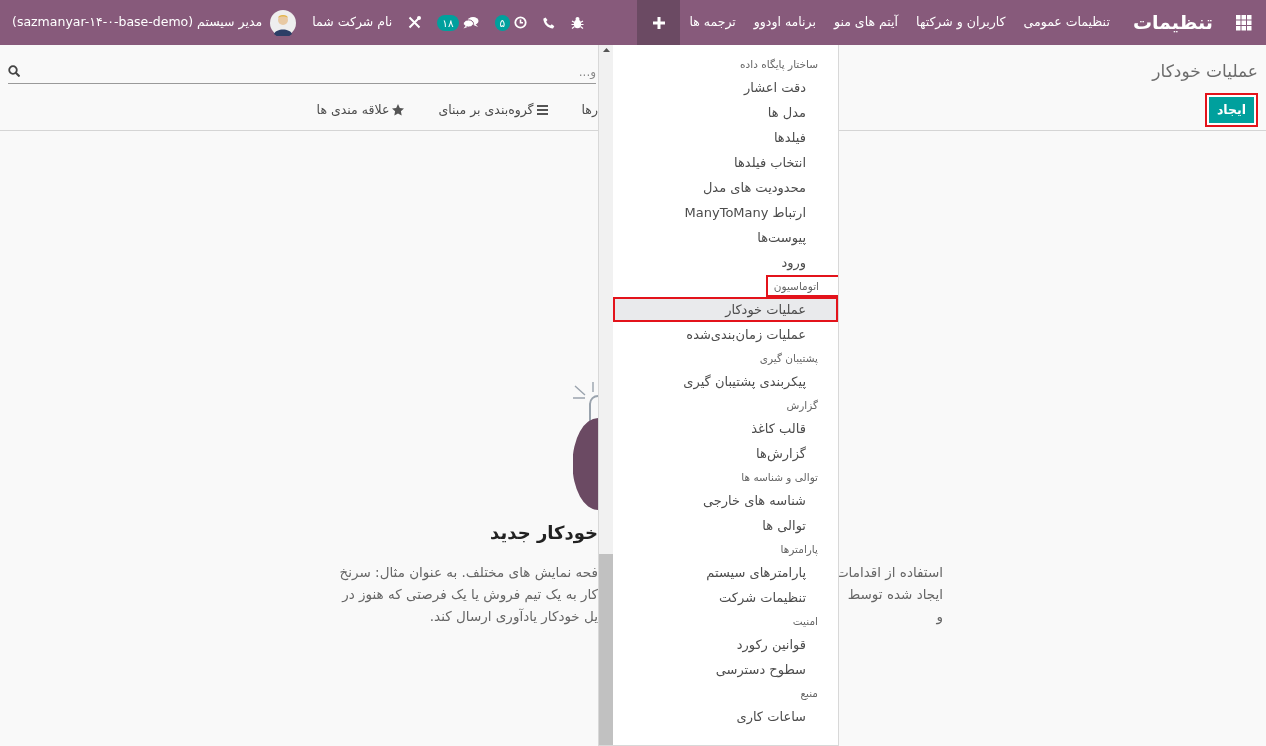 Image resolution: width=1266 pixels, height=746 pixels. I want to click on list-icon, so click(542, 110).